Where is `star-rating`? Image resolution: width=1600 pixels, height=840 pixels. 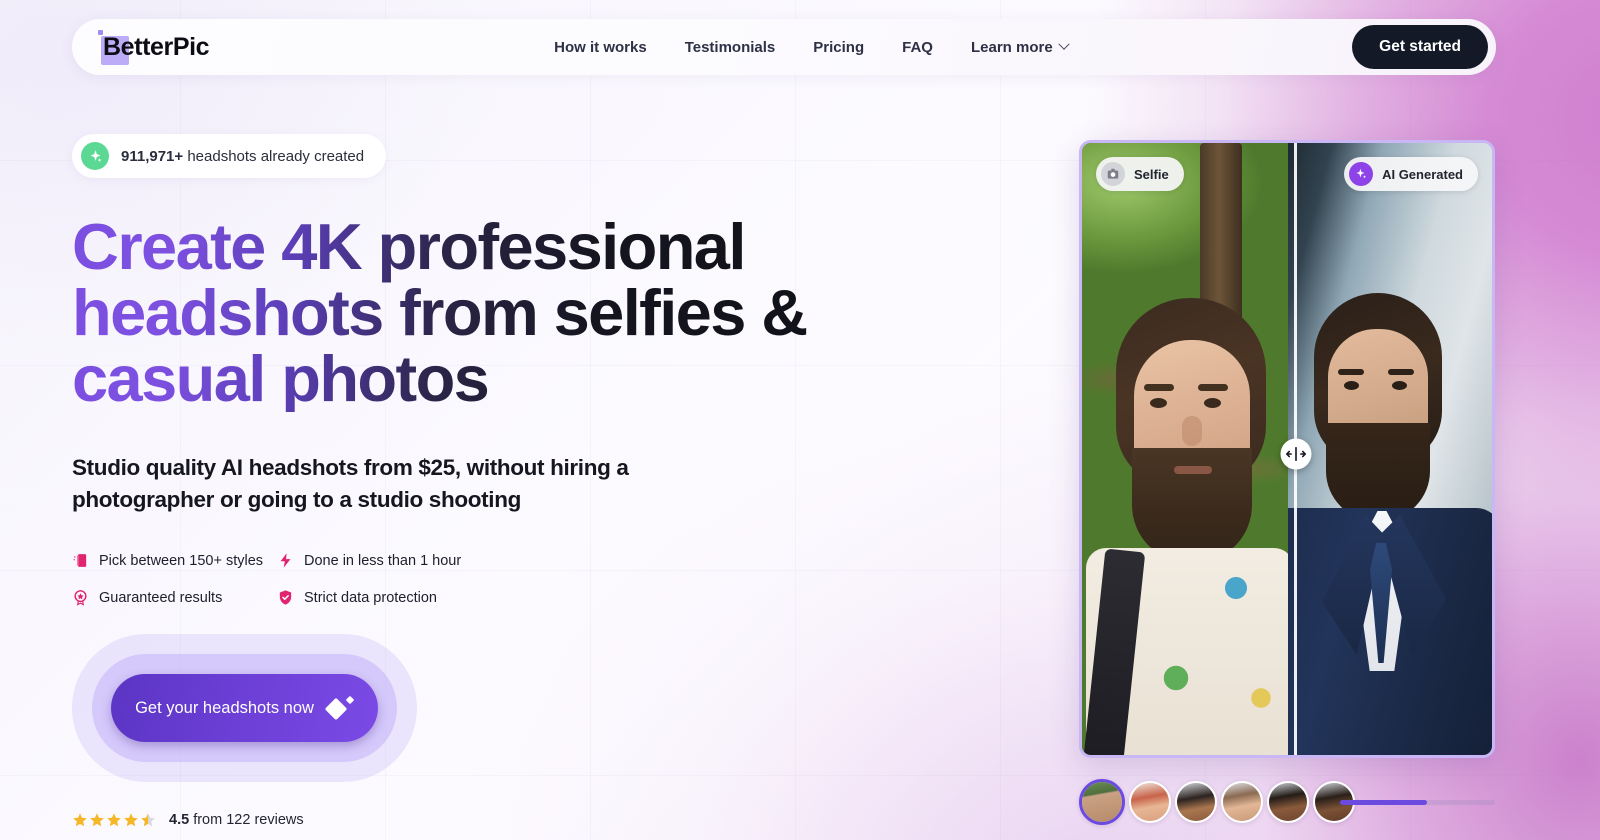
star-rating is located at coordinates (114, 820).